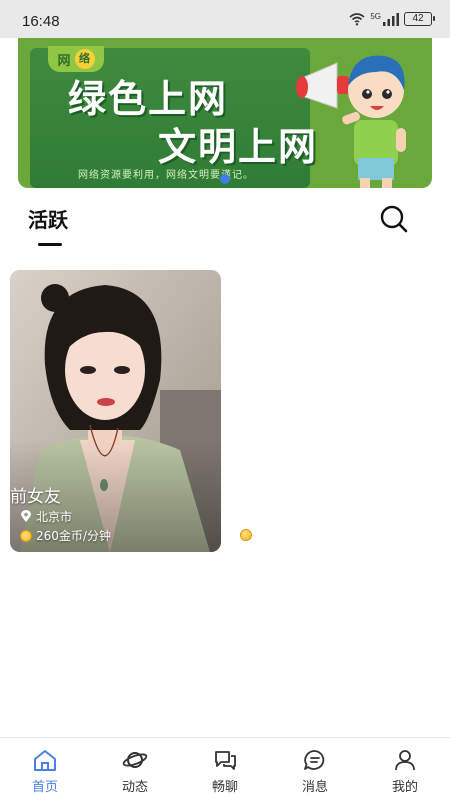 The height and width of the screenshot is (800, 450). Describe the element at coordinates (225, 179) in the screenshot. I see `banner-indicator-dot` at that location.